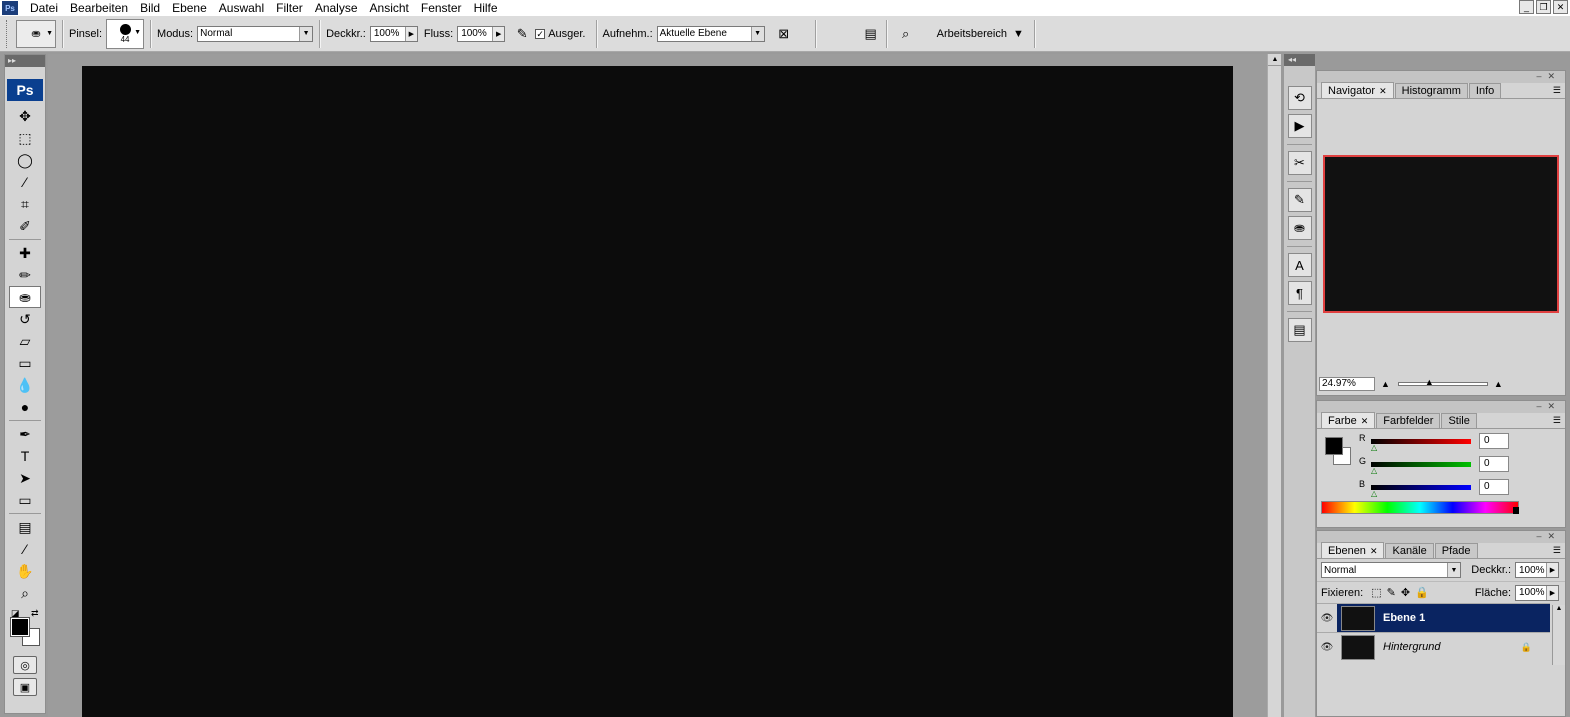 This screenshot has width=1570, height=717. Describe the element at coordinates (710, 33) in the screenshot. I see `sample-select: Aktuelle Ebene ▼` at that location.